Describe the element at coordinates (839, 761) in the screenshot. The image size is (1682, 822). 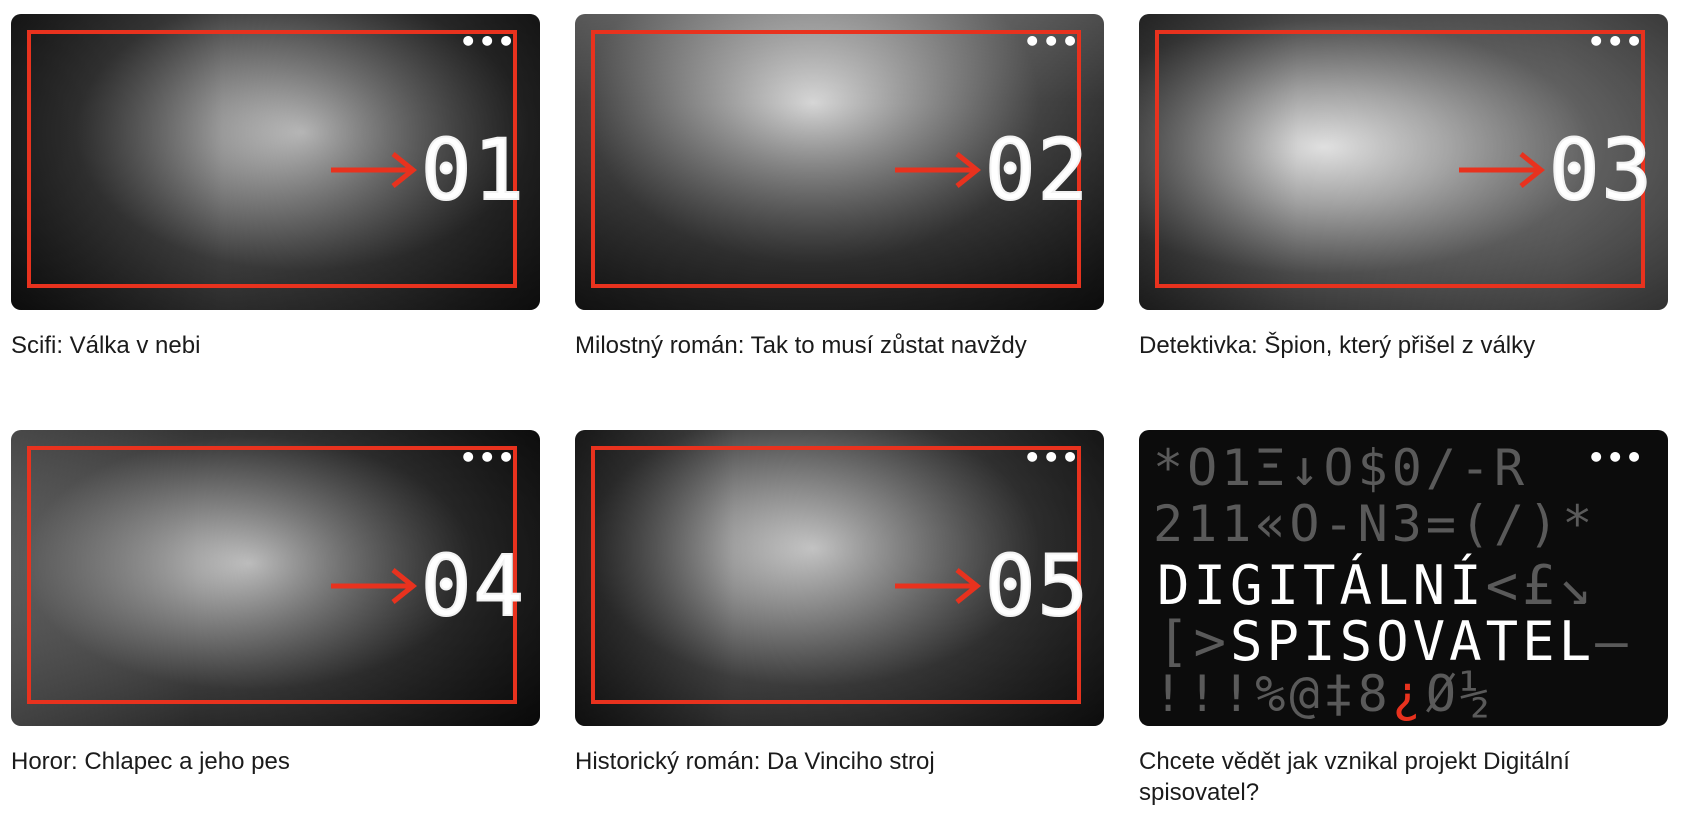
I see `article-title: Historický román: Da Vinciho stroj` at that location.